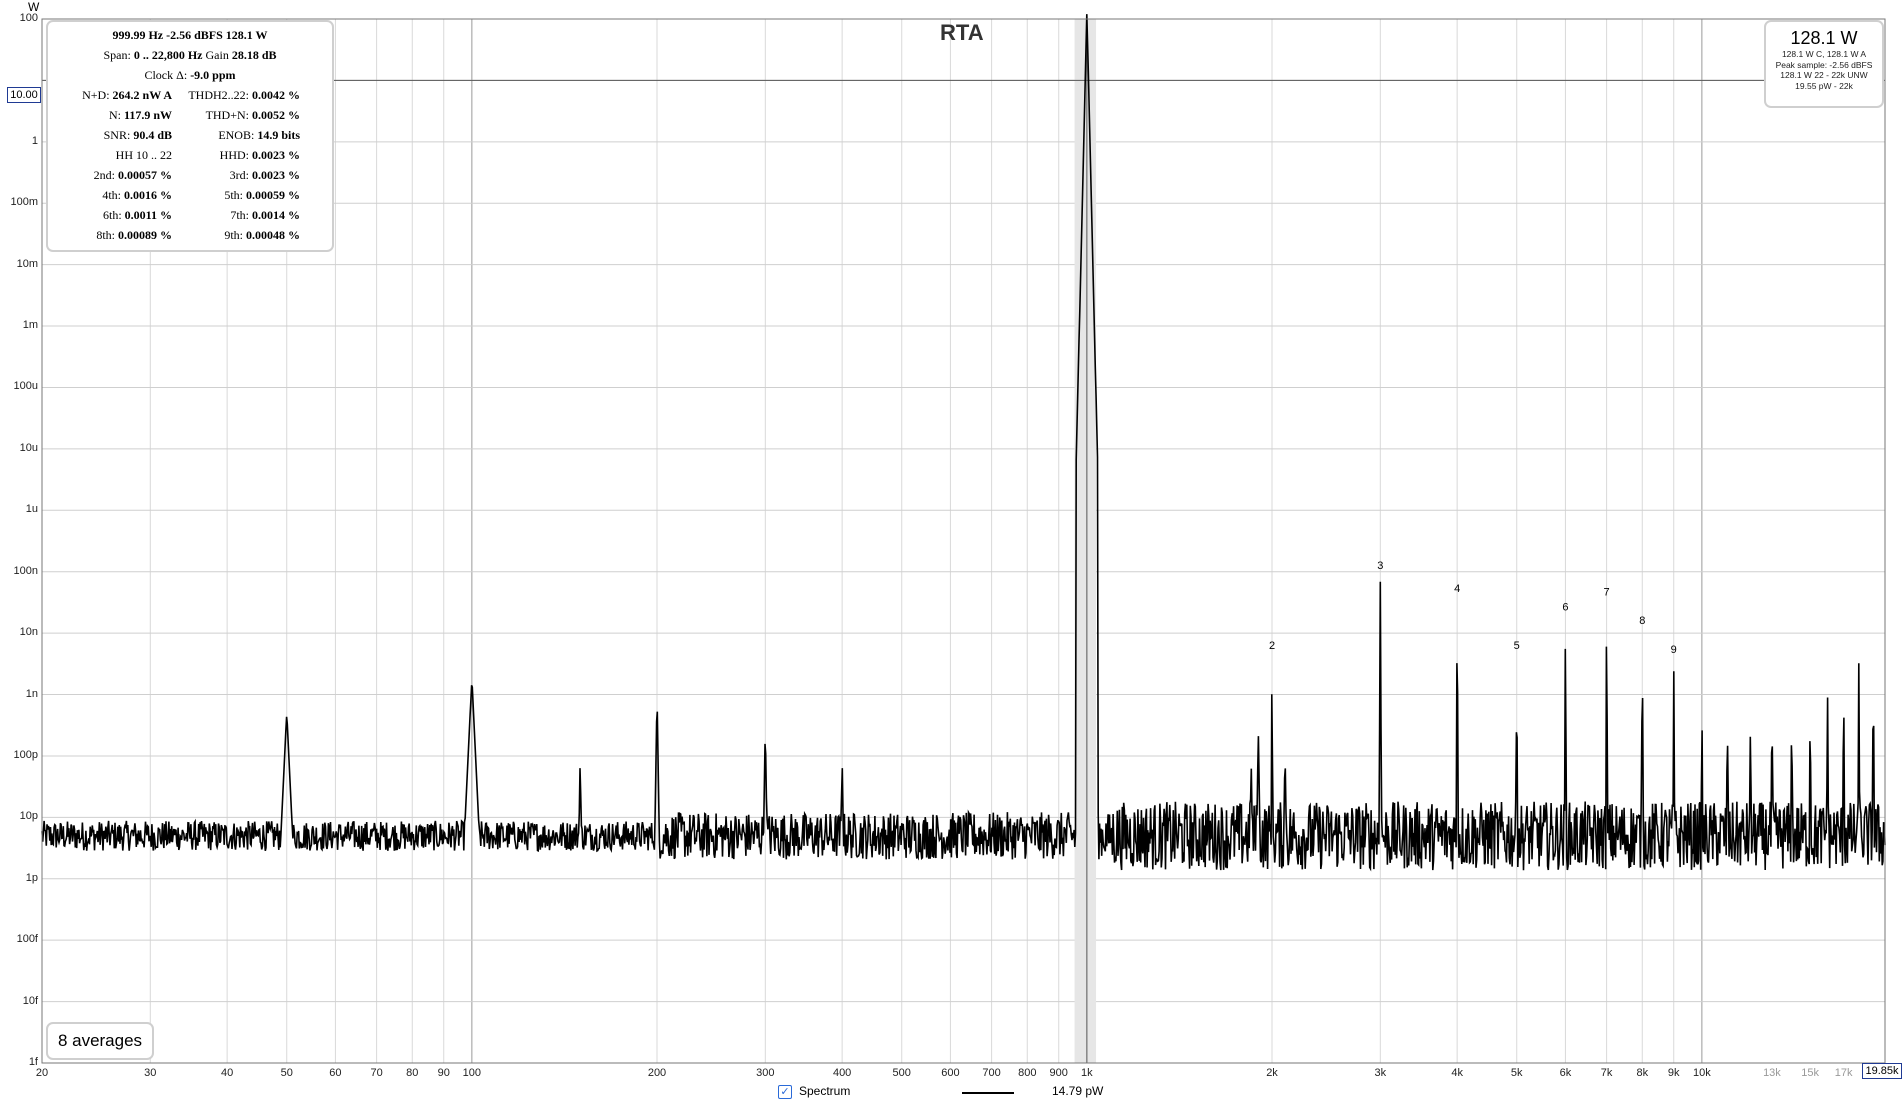 This screenshot has height=1107, width=1904. Describe the element at coordinates (950, 1073) in the screenshot. I see `x-tick-label: 600` at that location.